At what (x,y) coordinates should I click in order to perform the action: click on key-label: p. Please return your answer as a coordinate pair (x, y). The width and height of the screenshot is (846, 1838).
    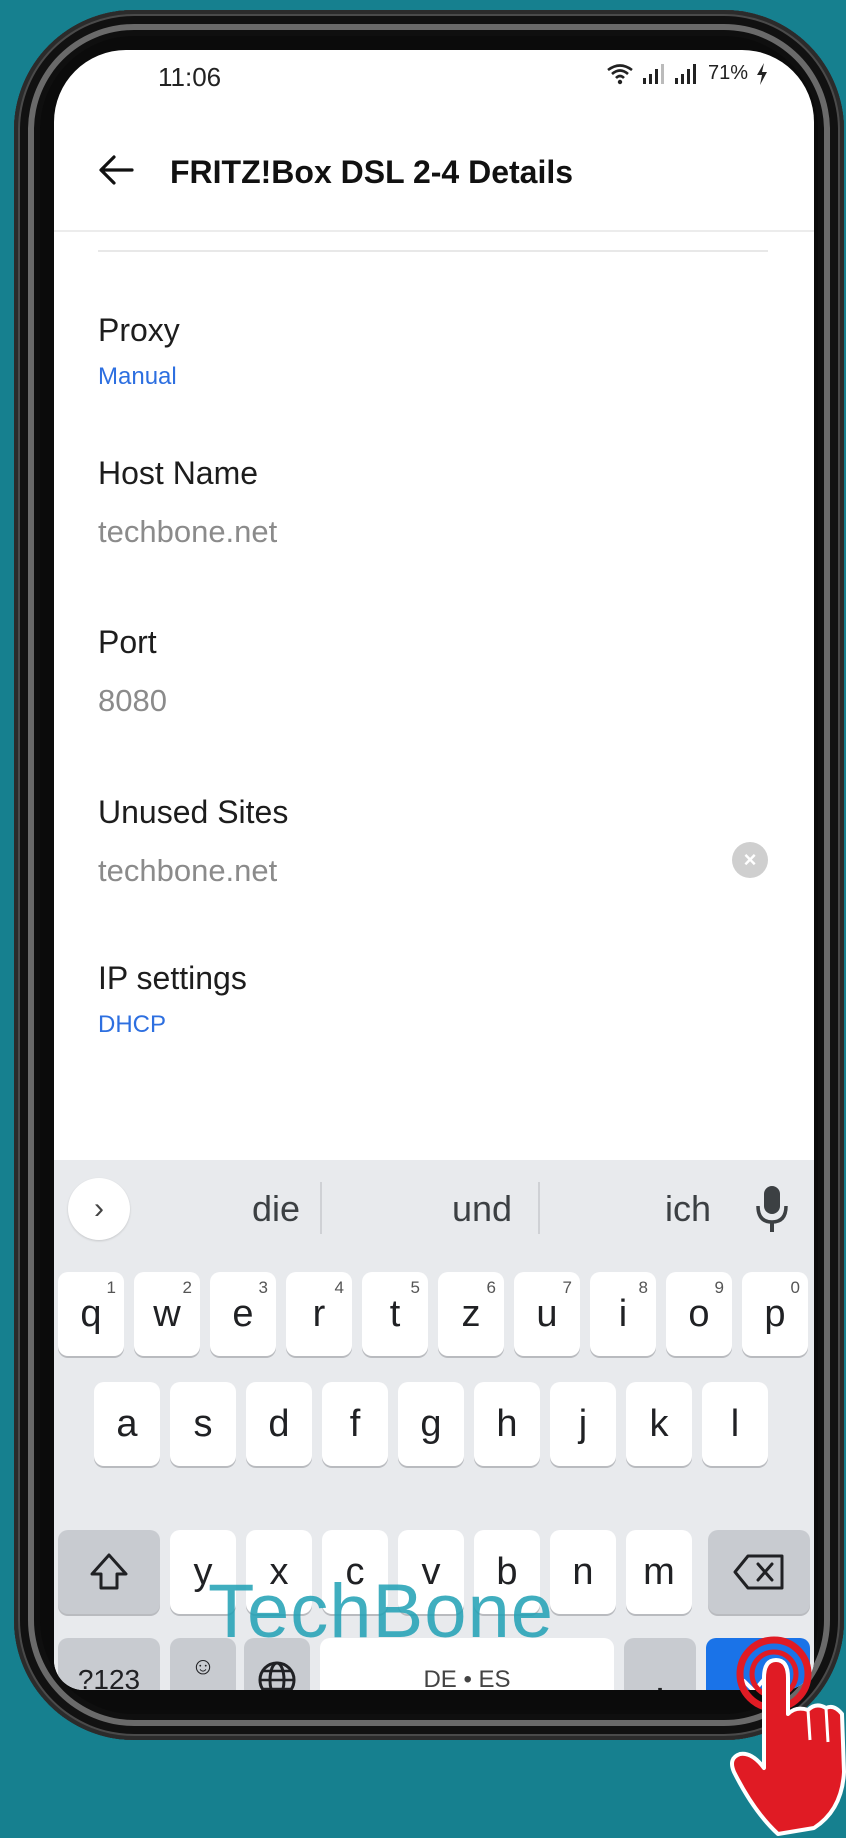
    Looking at the image, I should click on (775, 1313).